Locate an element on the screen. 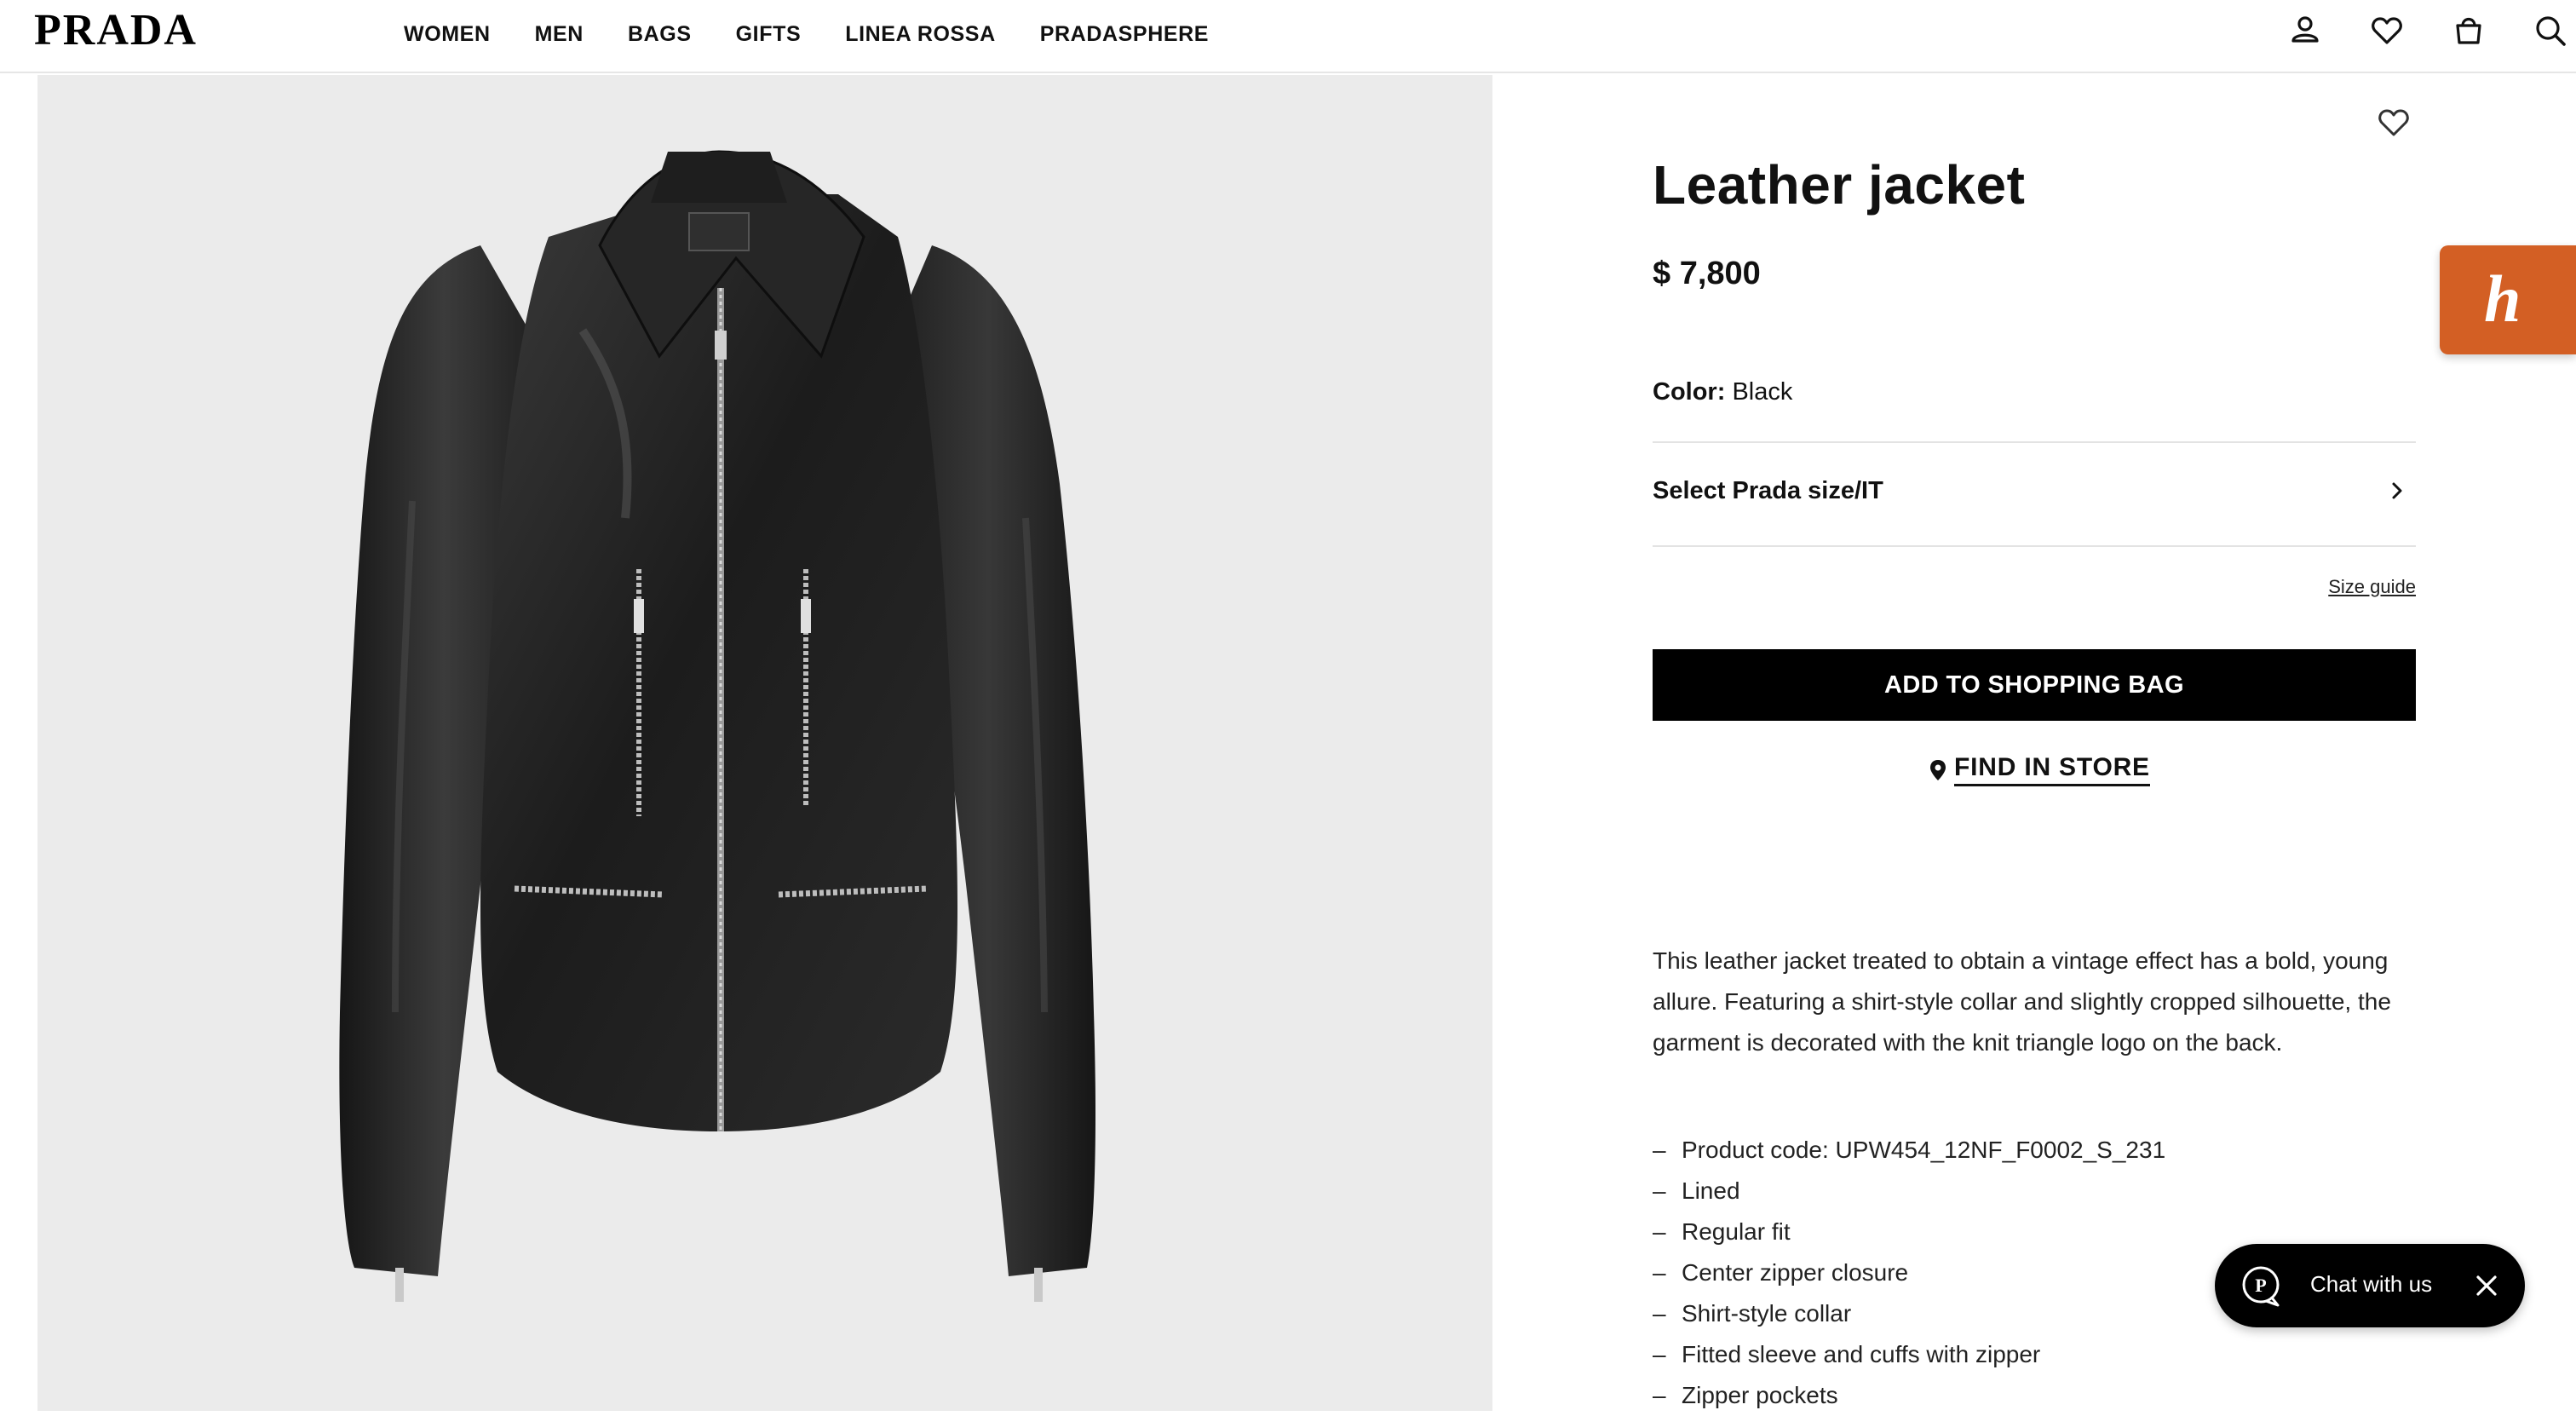 Image resolution: width=2576 pixels, height=1416 pixels. shopping-bag-icon is located at coordinates (2468, 30).